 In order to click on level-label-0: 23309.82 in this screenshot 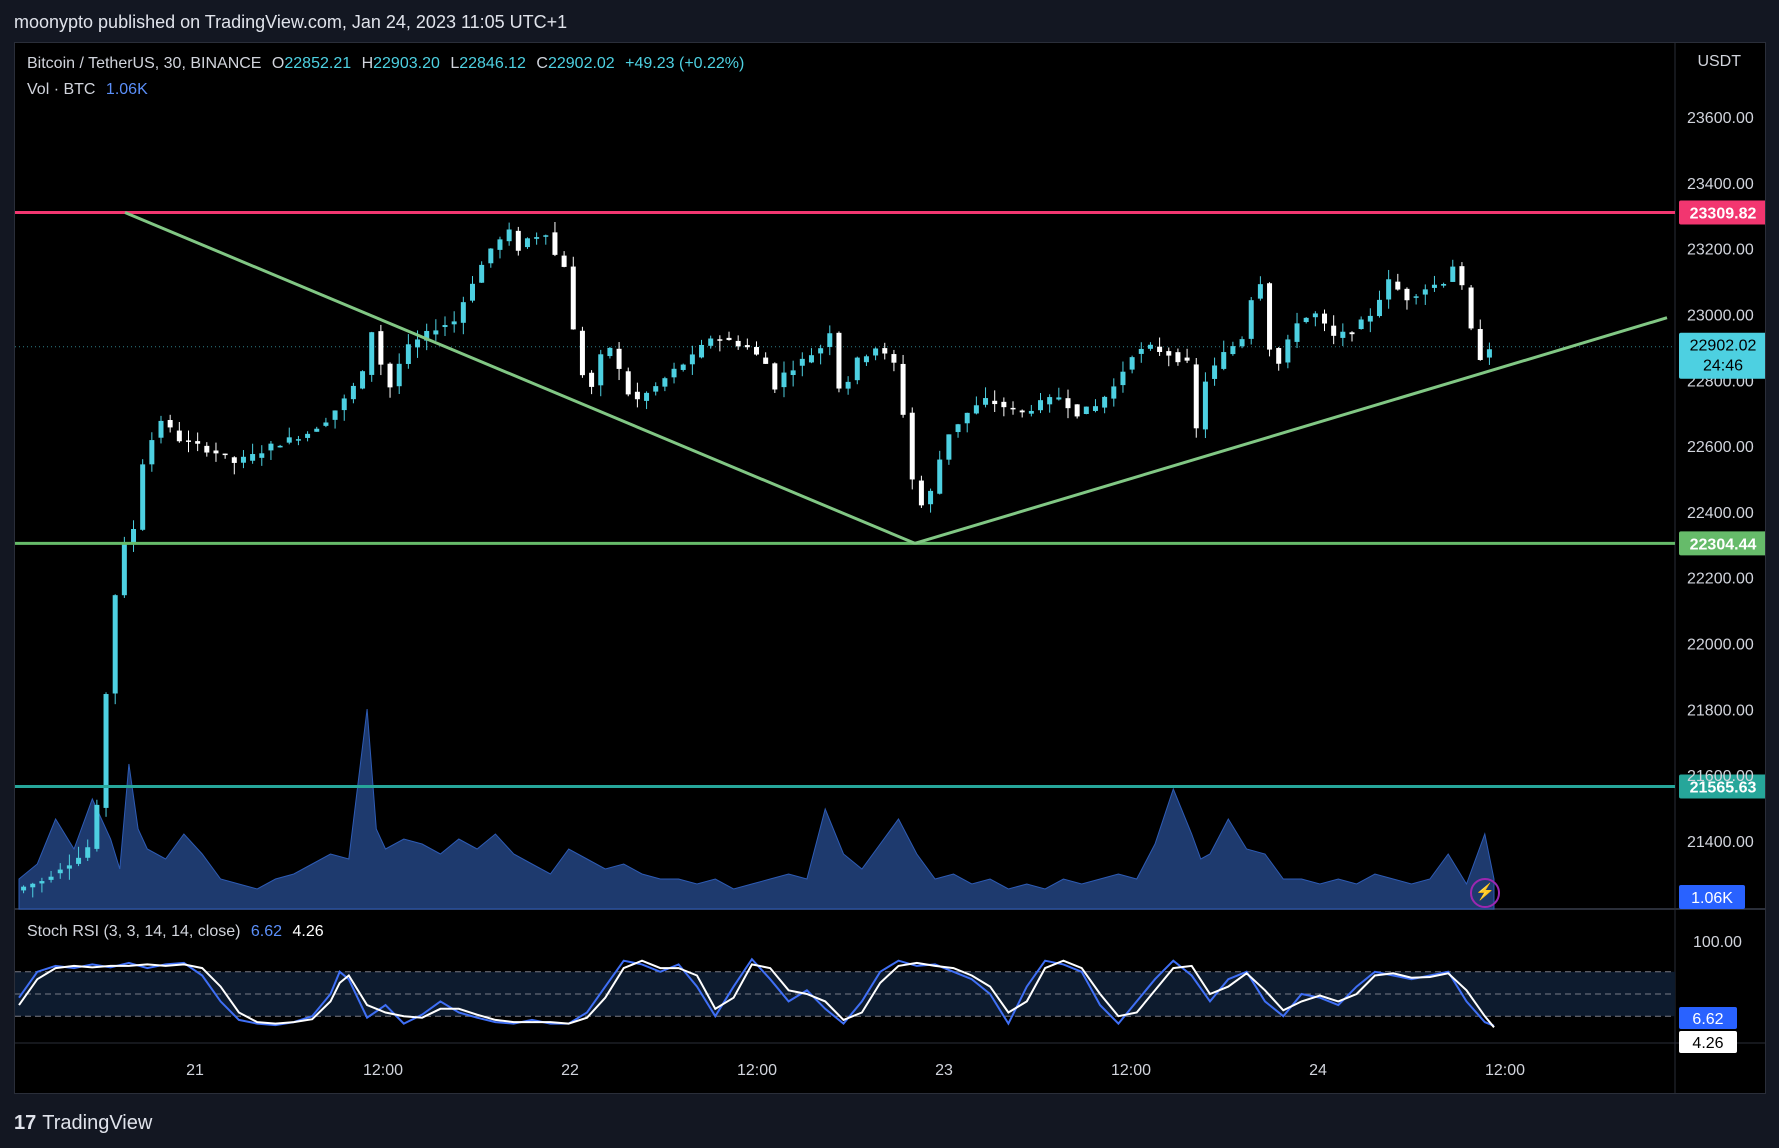, I will do `click(1723, 213)`.